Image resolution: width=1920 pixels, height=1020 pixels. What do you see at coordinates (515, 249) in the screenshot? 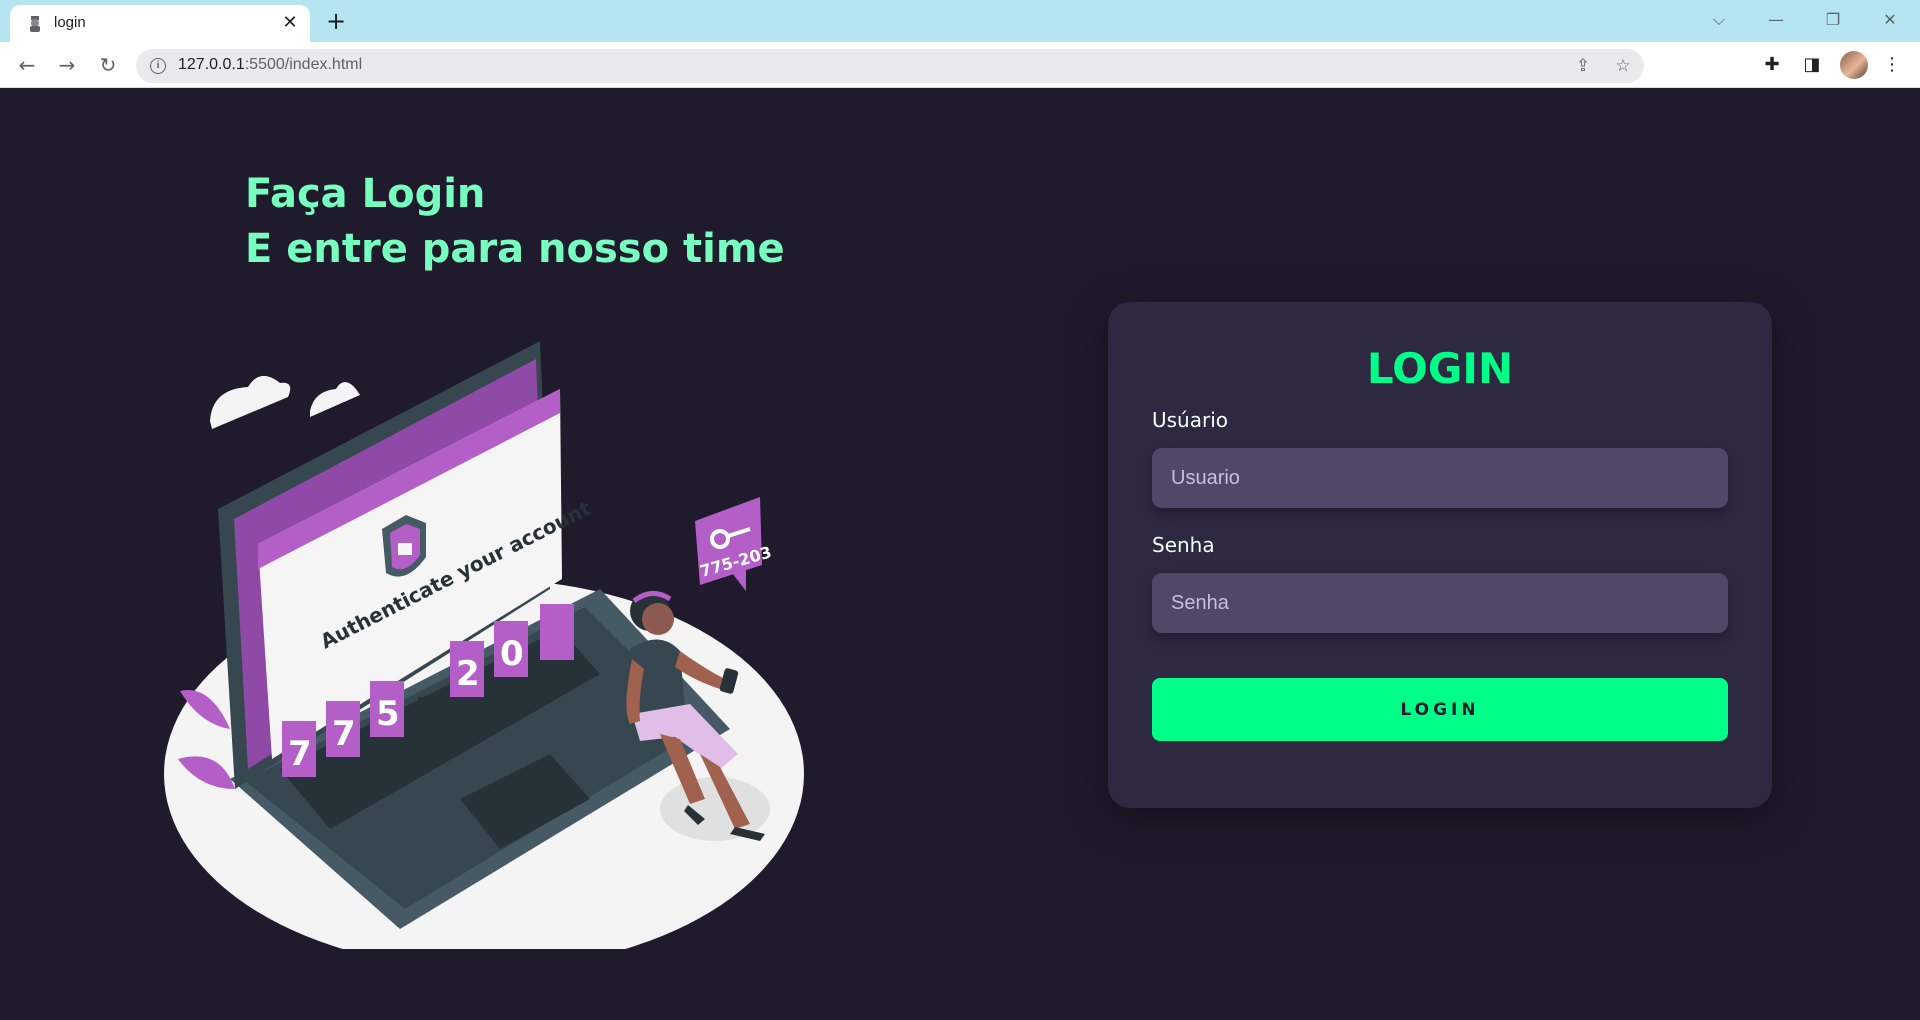
I see `headline-line-2: E entre para nosso time` at bounding box center [515, 249].